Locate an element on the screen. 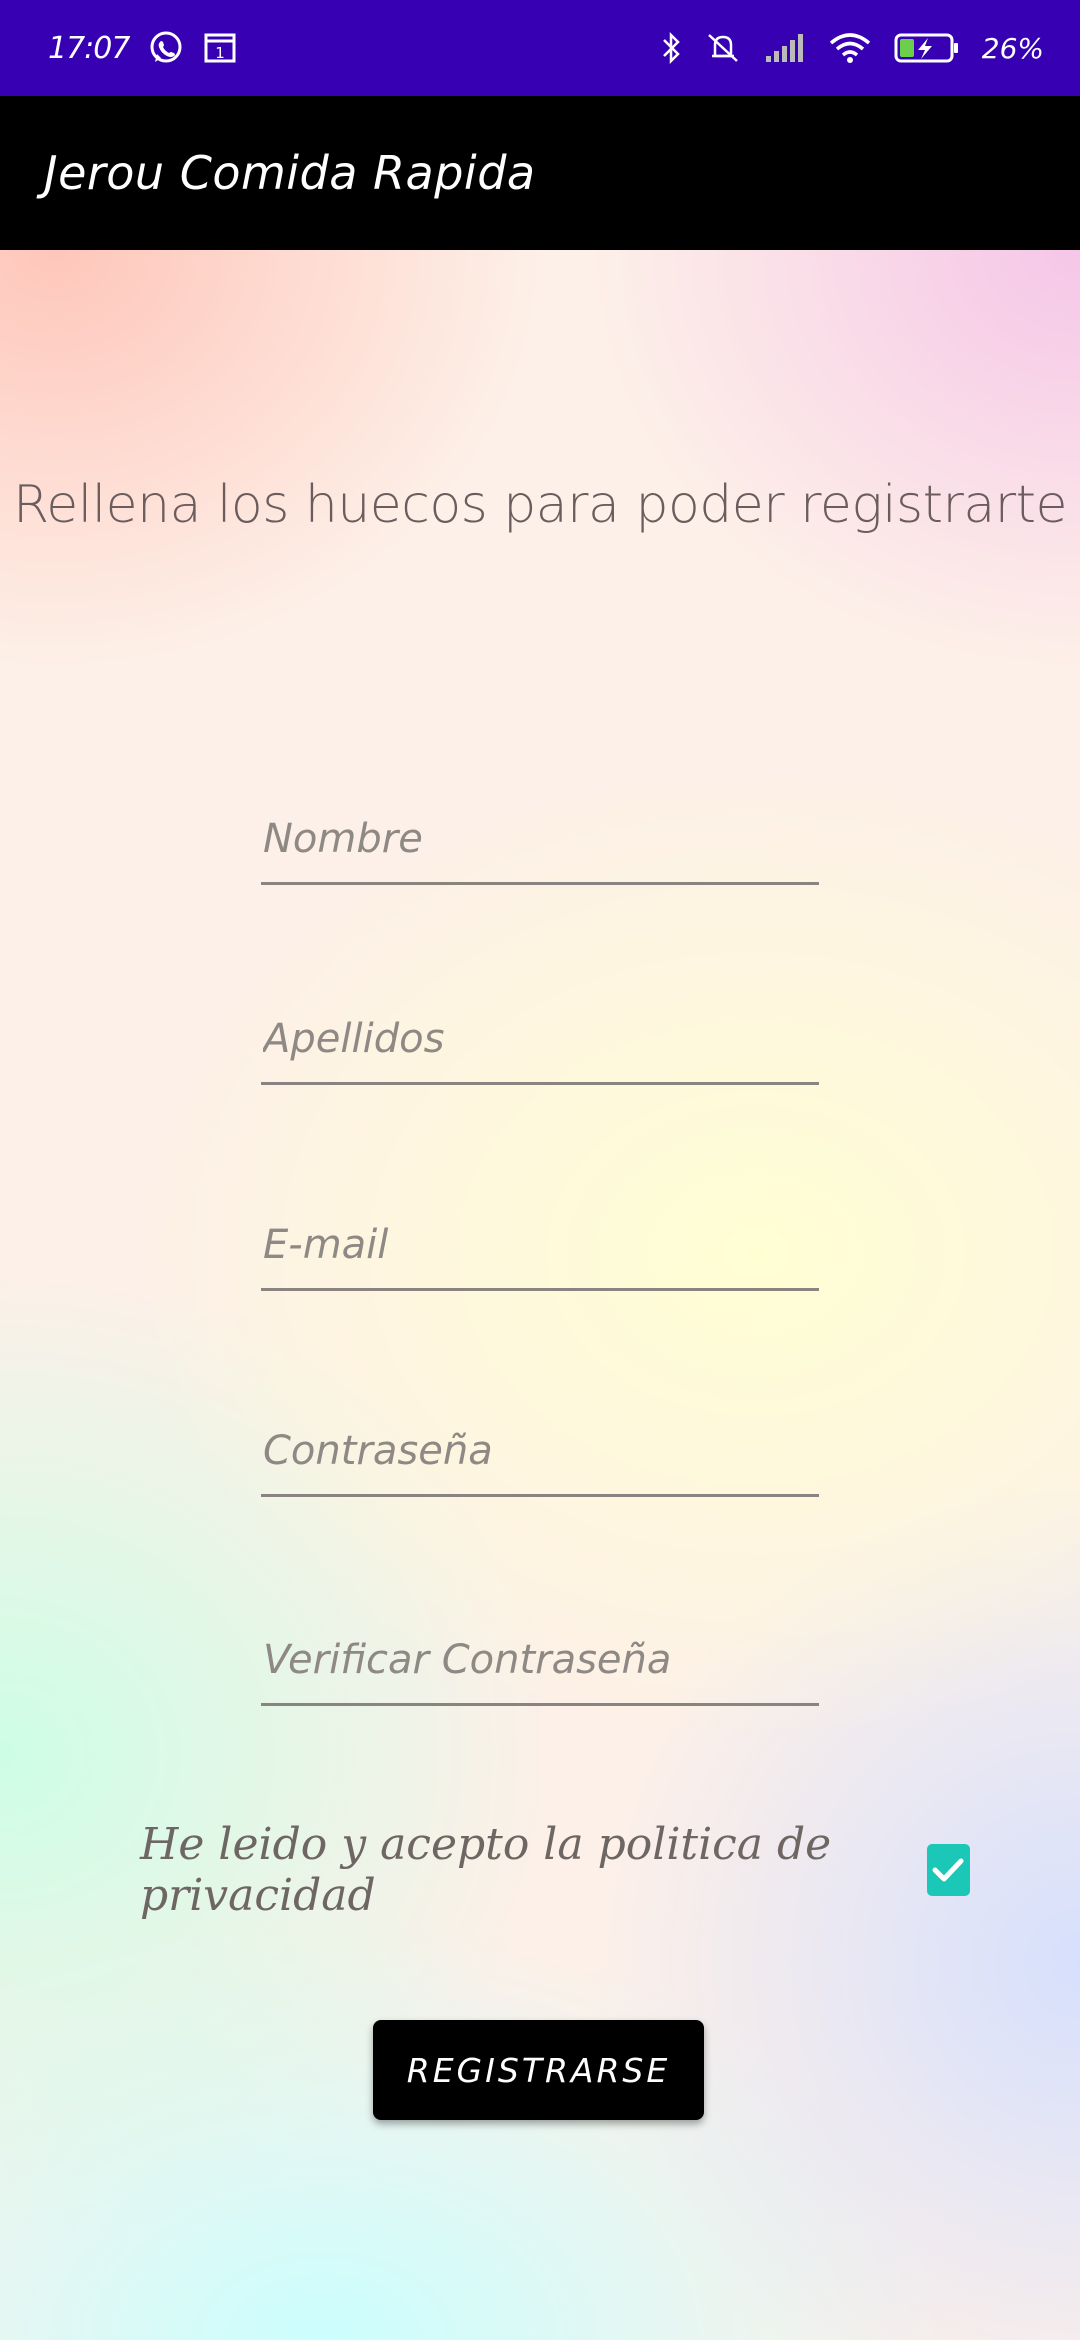 The width and height of the screenshot is (1080, 2340). verify-password-field is located at coordinates (540, 1661).